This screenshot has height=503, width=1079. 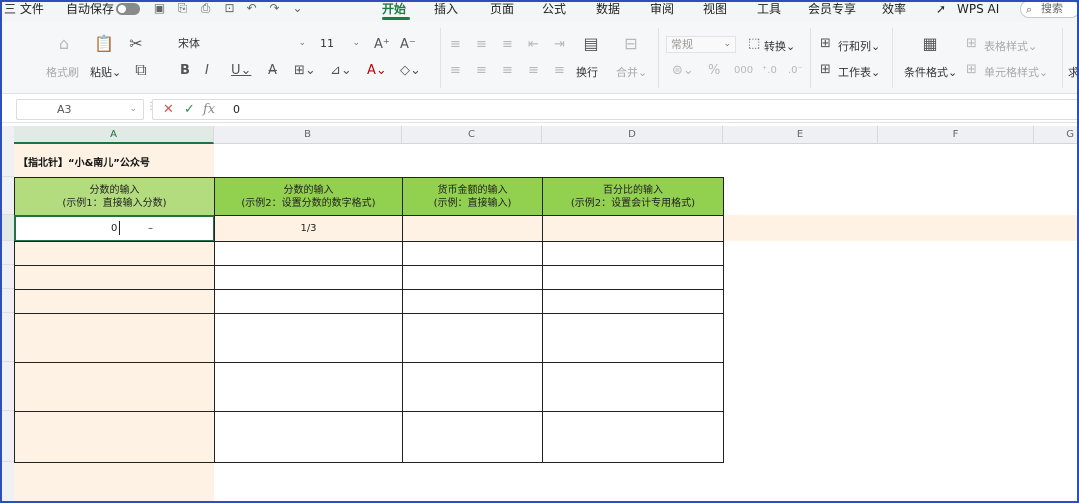 What do you see at coordinates (825, 70) in the screenshot?
I see `worksheet-icon: ⊞` at bounding box center [825, 70].